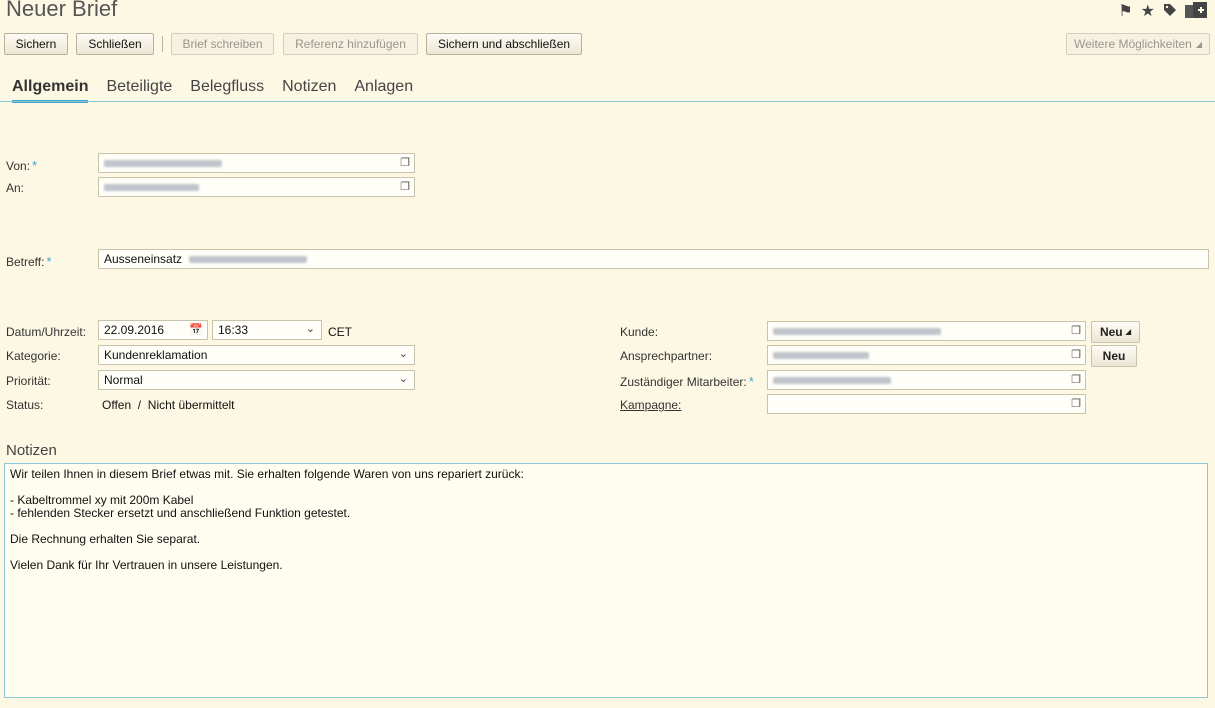 The image size is (1215, 708). I want to click on von-field: ❐, so click(256, 163).